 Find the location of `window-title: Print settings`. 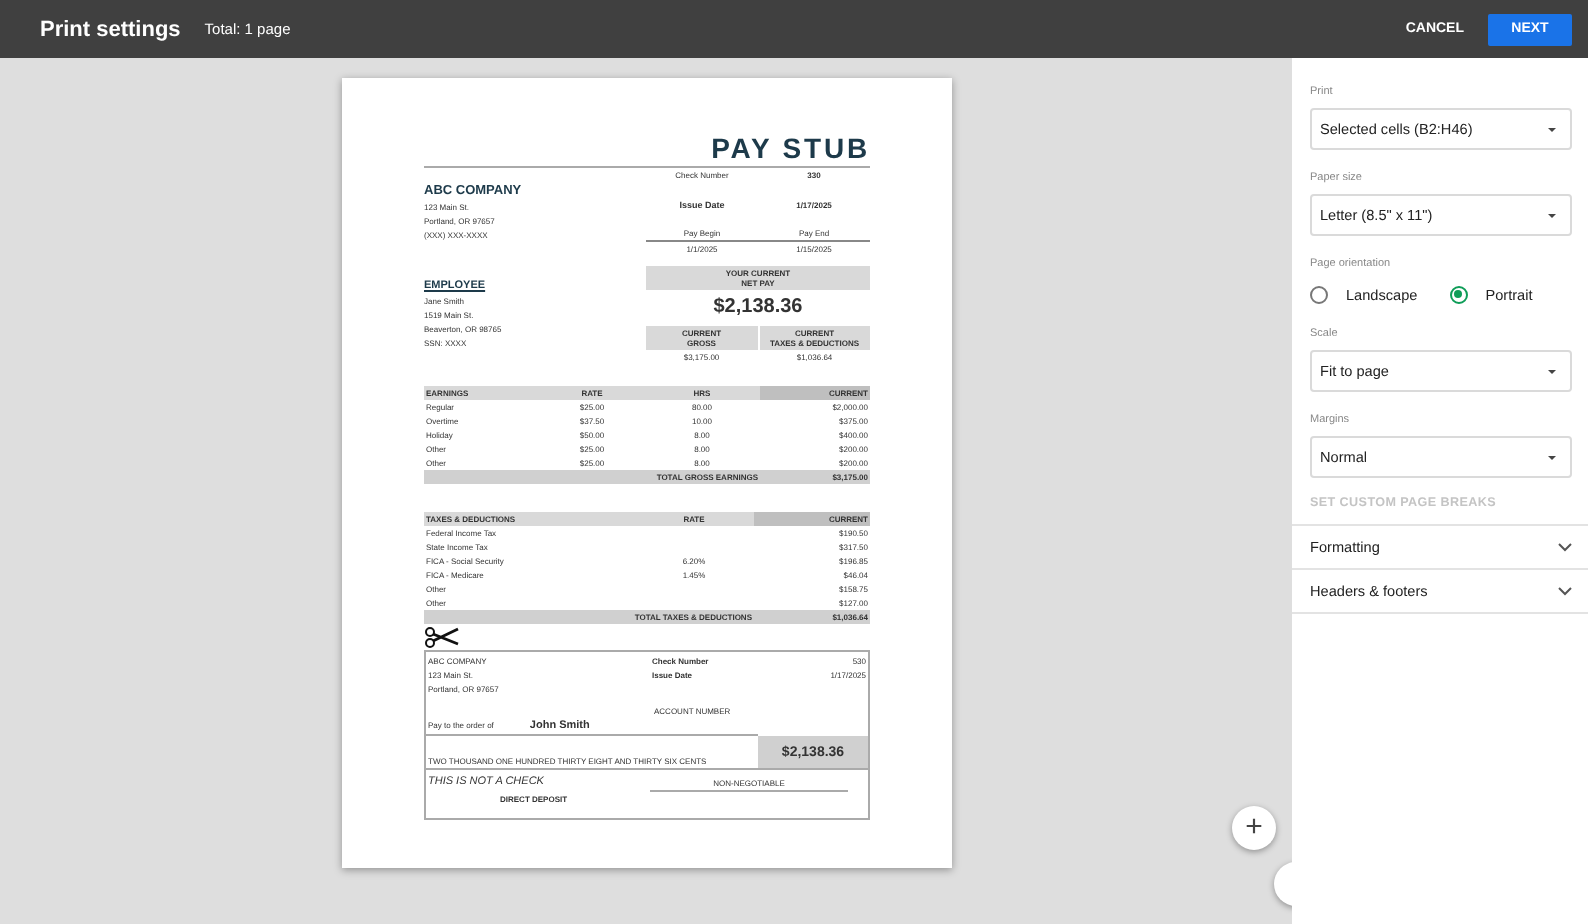

window-title: Print settings is located at coordinates (110, 29).